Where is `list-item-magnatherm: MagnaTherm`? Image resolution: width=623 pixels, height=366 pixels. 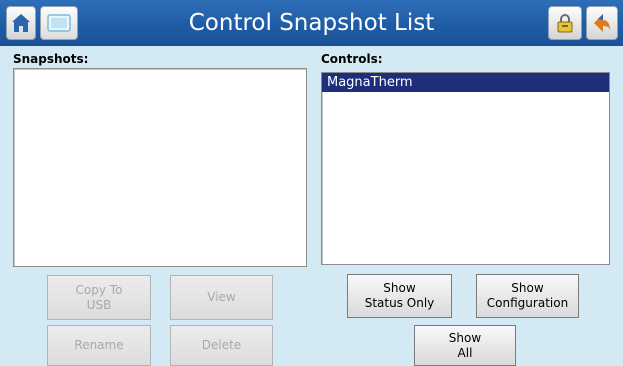
list-item-magnatherm: MagnaTherm is located at coordinates (465, 82).